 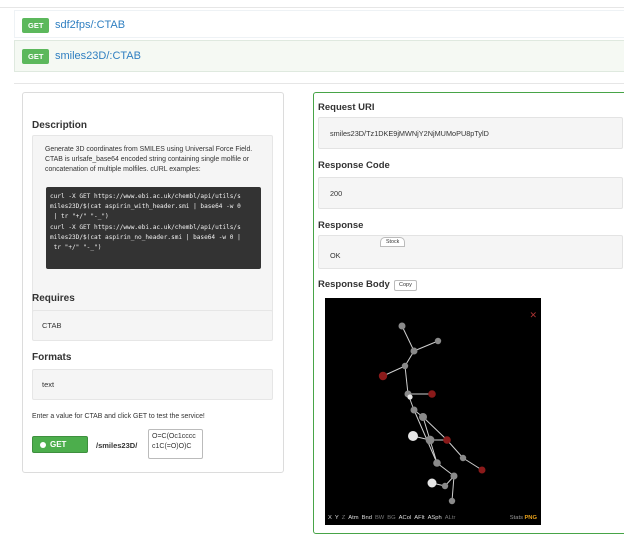 What do you see at coordinates (530, 518) in the screenshot?
I see `png-button: PNG` at bounding box center [530, 518].